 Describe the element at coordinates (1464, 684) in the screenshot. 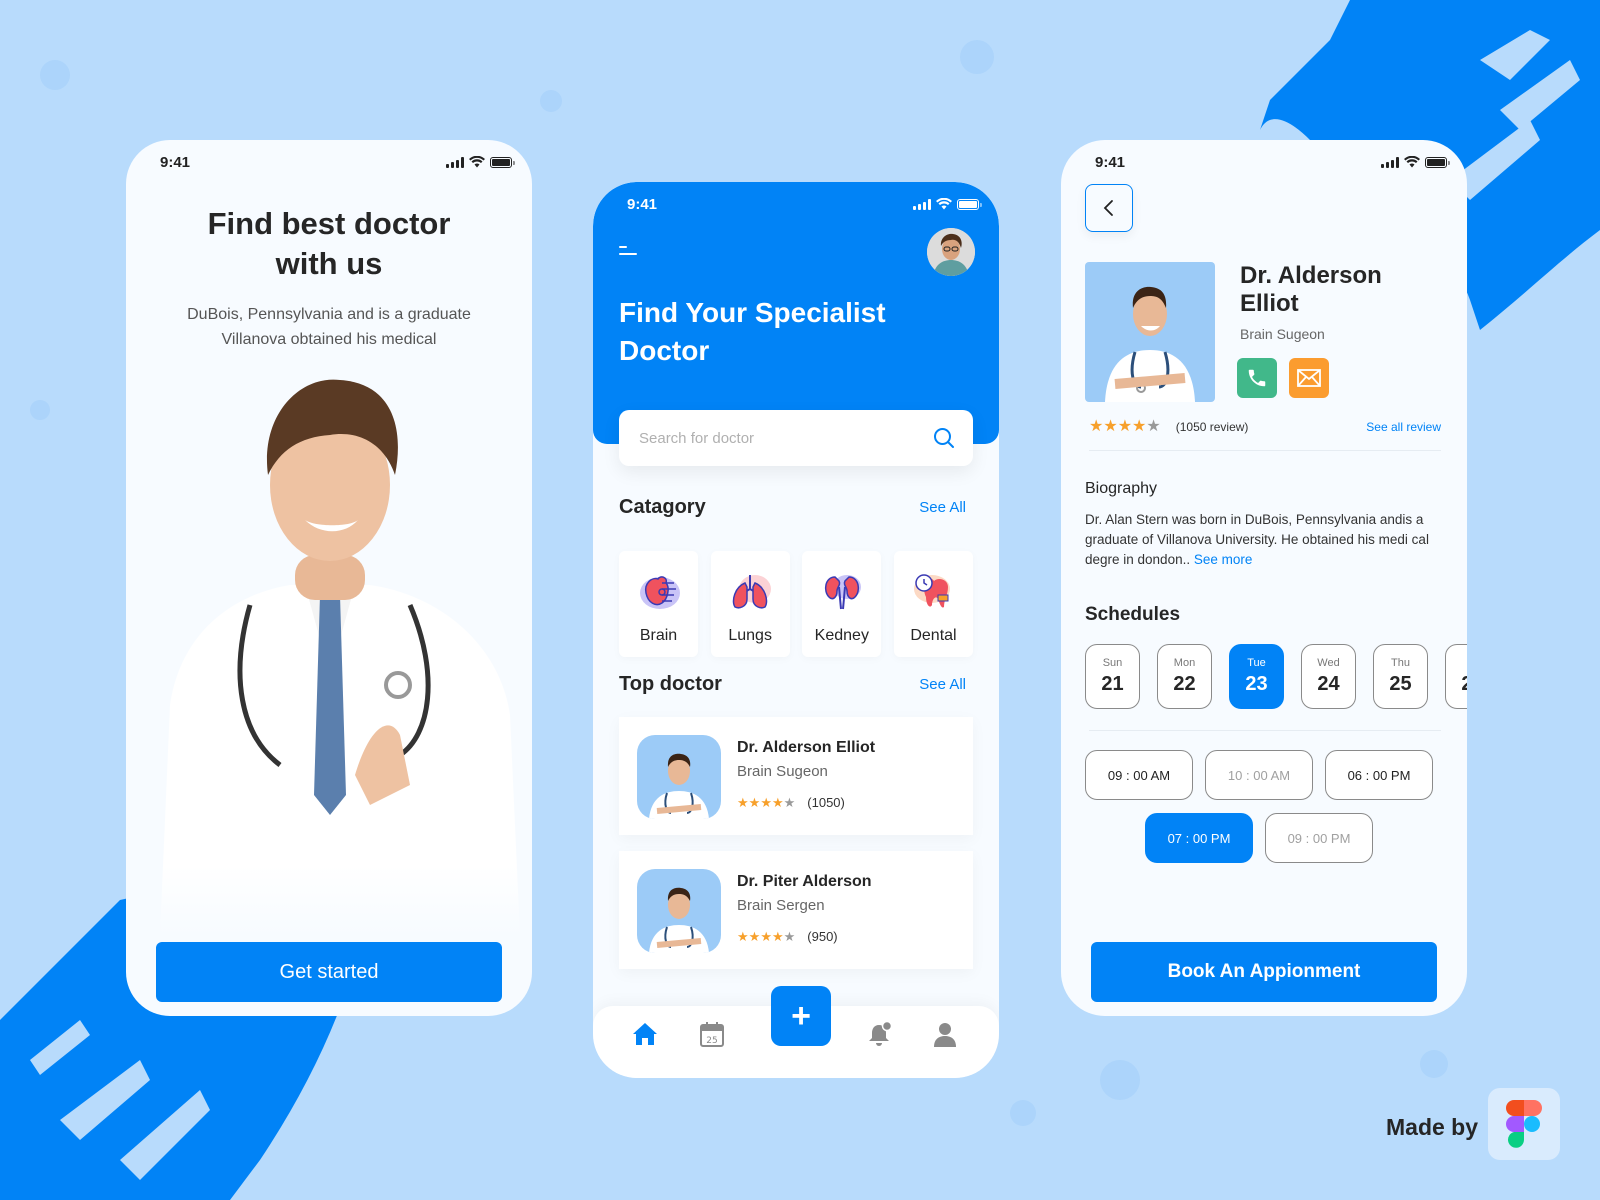

I see `date-number: 26` at that location.